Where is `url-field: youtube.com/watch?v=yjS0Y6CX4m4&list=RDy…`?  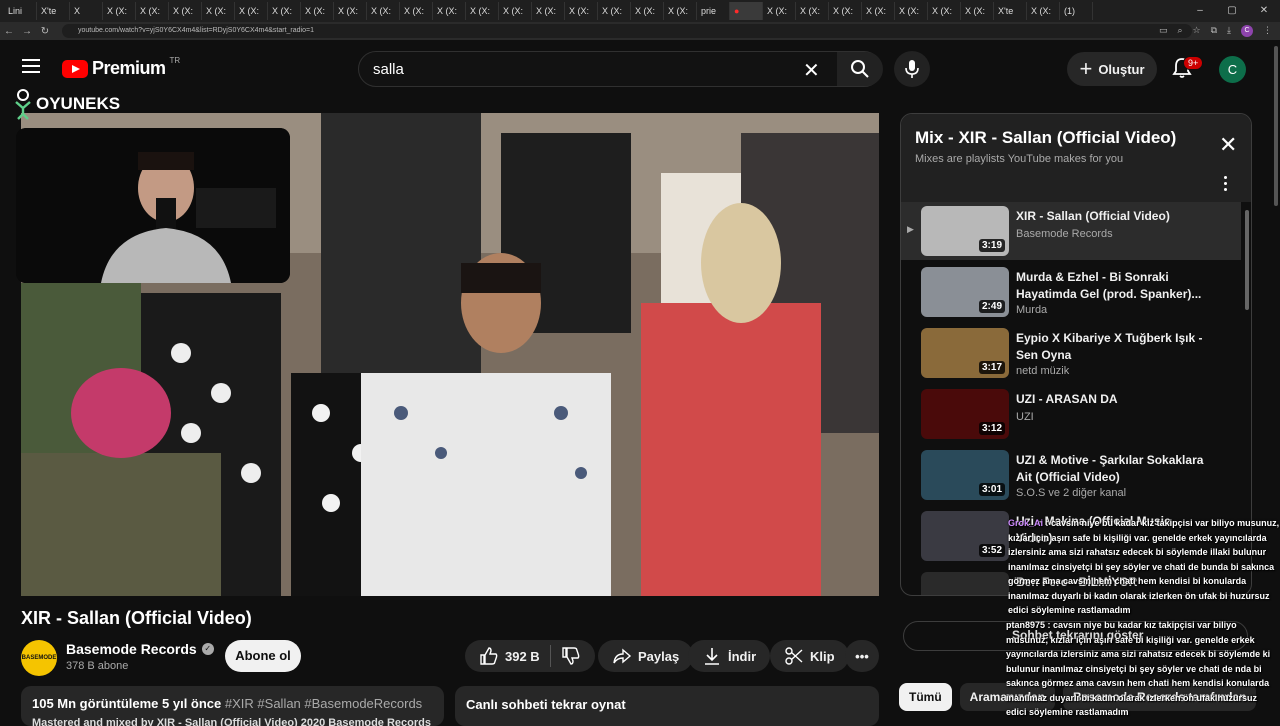 url-field: youtube.com/watch?v=yjS0Y6CX4m4&list=RDy… is located at coordinates (627, 31).